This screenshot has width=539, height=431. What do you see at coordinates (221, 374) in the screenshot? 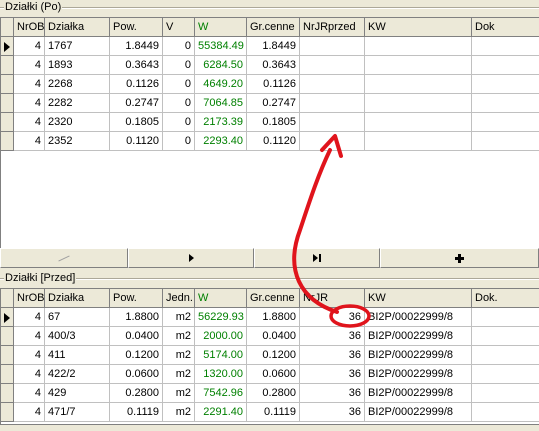
I see `bottom-grid-cell: 1320.00` at bounding box center [221, 374].